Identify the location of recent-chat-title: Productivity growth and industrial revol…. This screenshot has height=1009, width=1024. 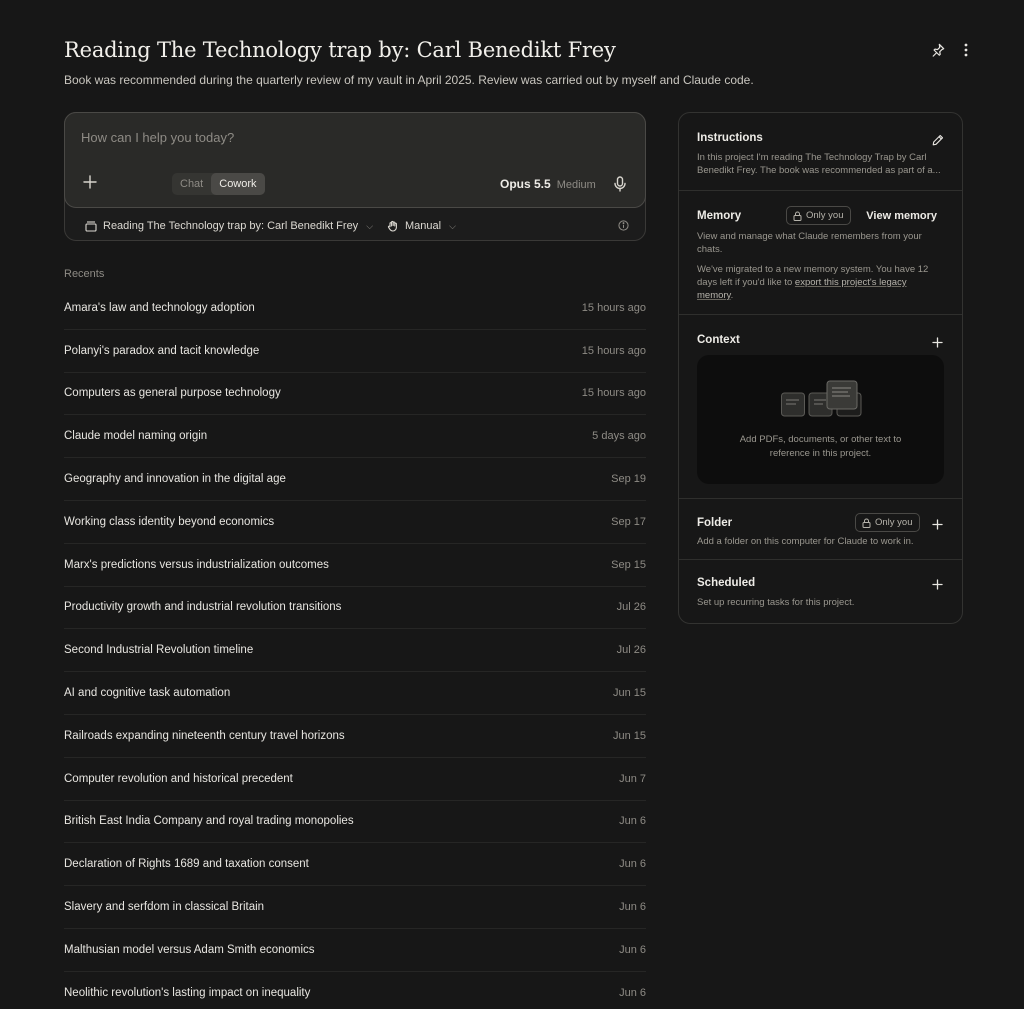
(203, 607).